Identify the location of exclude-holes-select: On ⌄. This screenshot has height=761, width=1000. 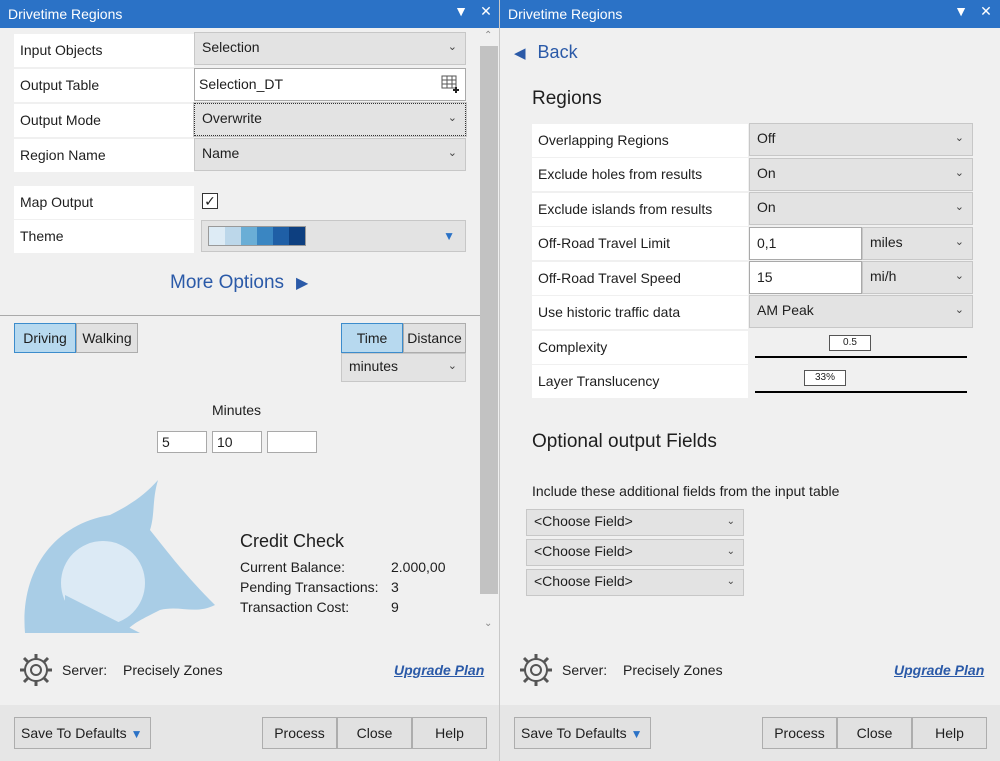
(861, 174).